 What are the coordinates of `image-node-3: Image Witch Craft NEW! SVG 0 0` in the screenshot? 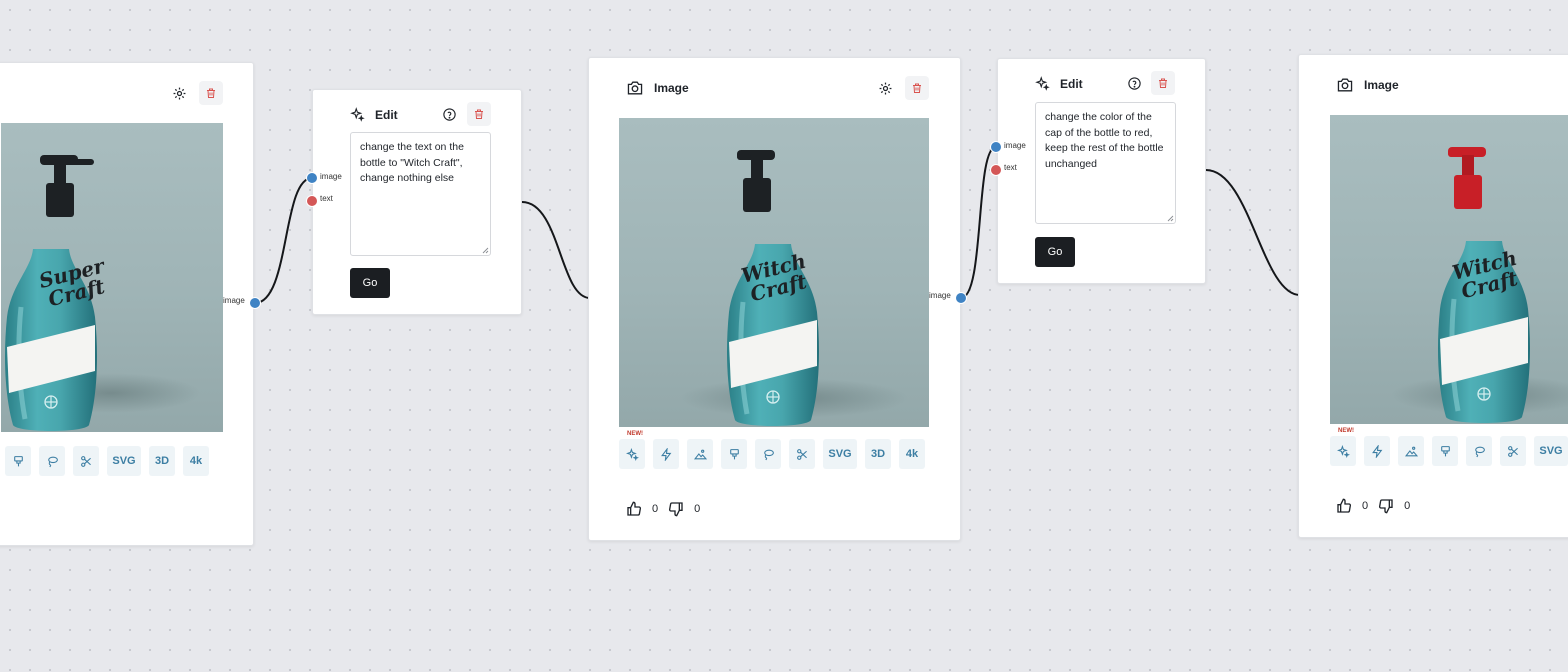 It's located at (1433, 296).